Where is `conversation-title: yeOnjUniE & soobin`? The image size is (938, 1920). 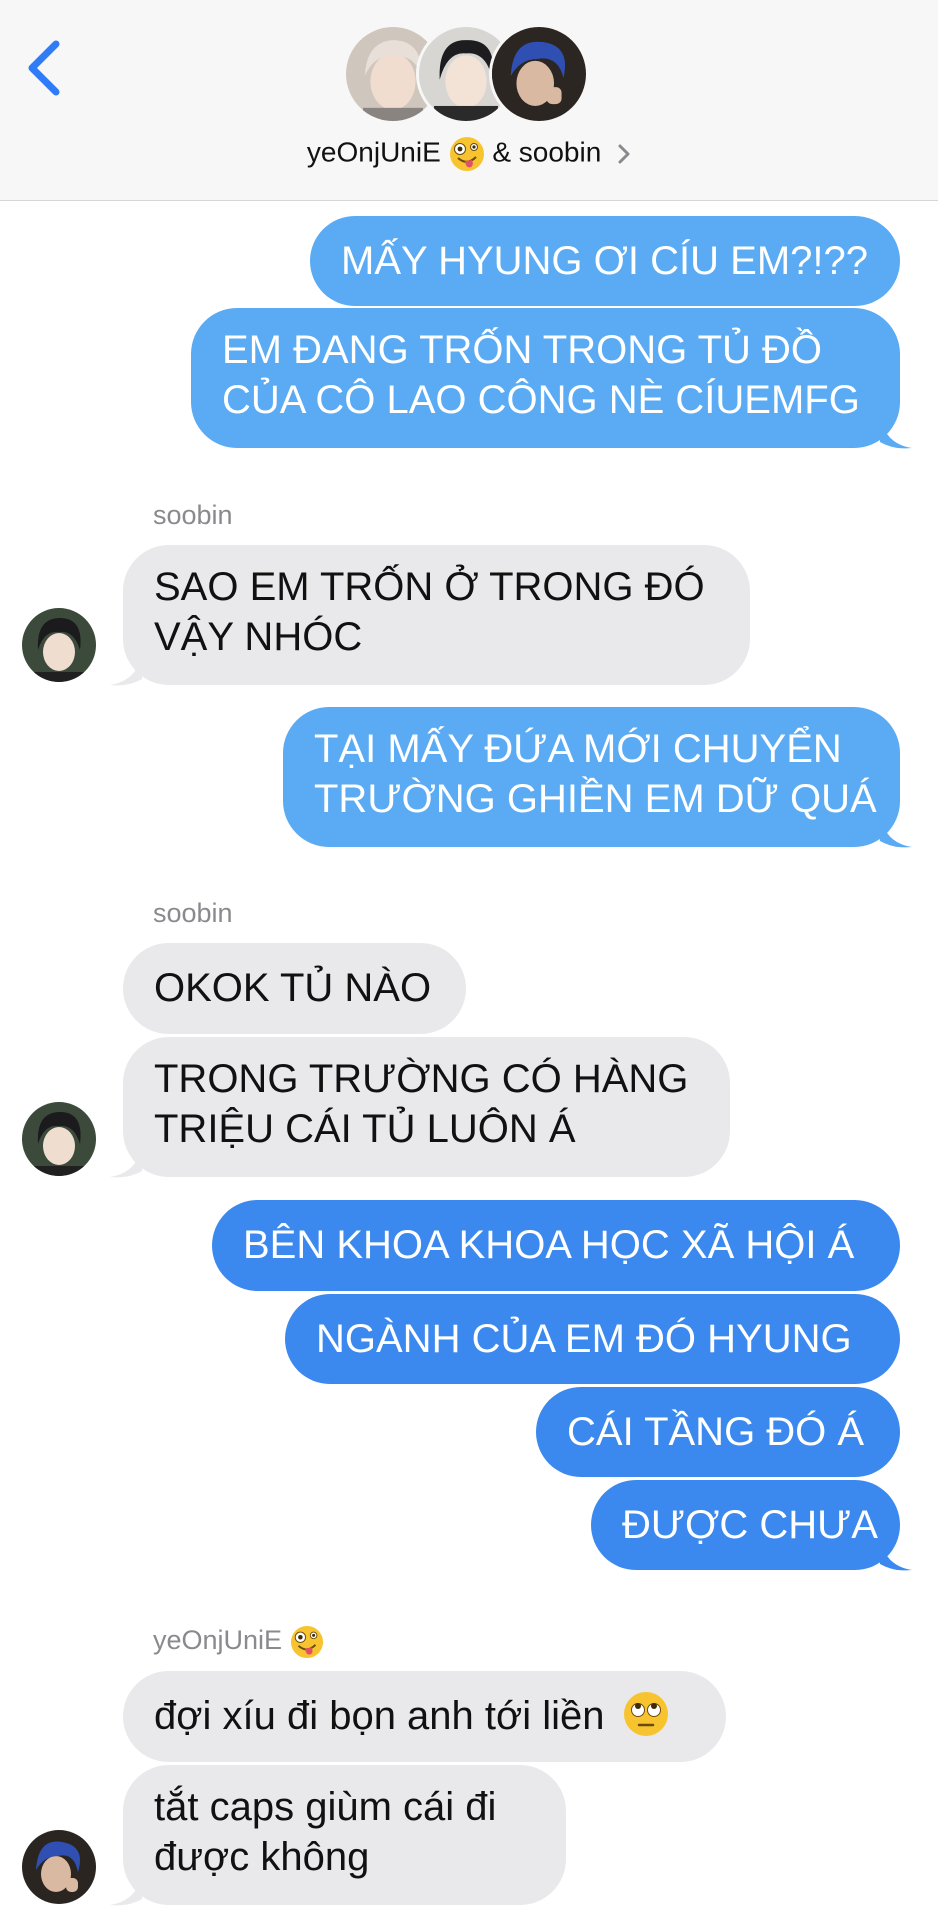
conversation-title: yeOnjUniE & soobin is located at coordinates (469, 154).